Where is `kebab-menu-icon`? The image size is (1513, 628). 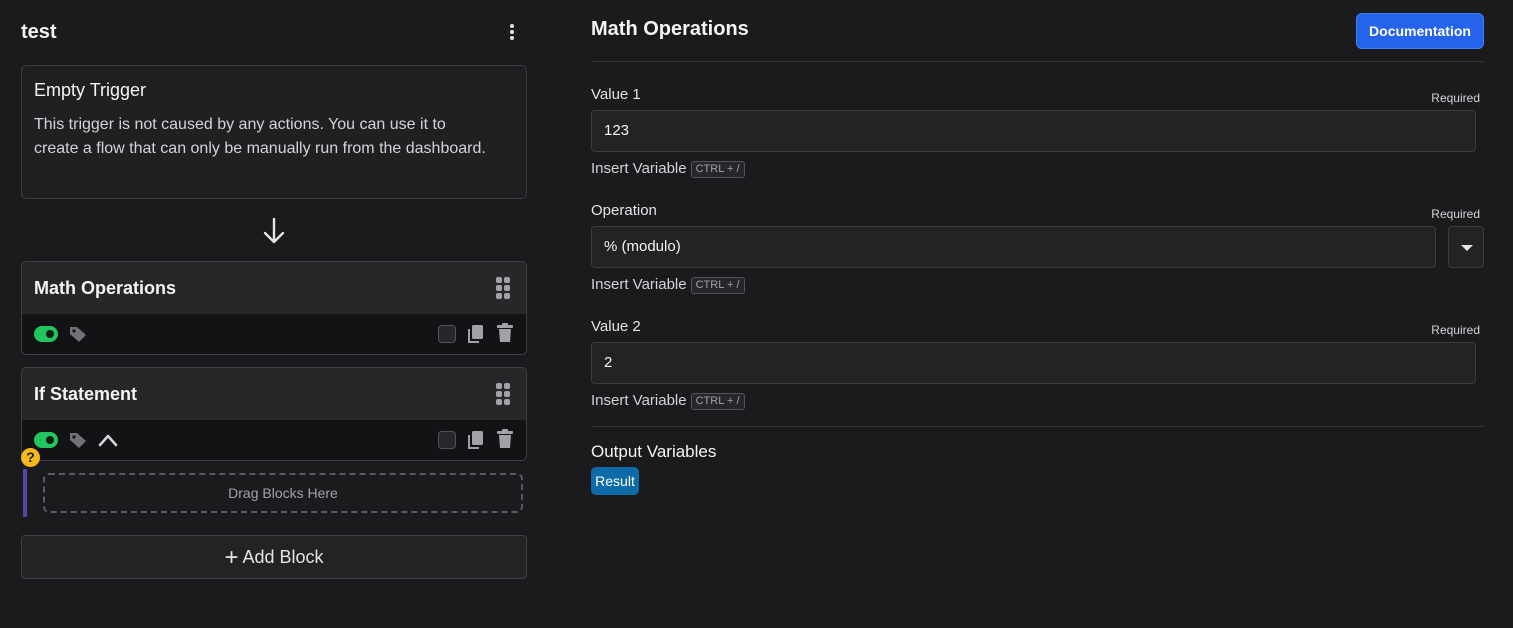
kebab-menu-icon is located at coordinates (512, 33).